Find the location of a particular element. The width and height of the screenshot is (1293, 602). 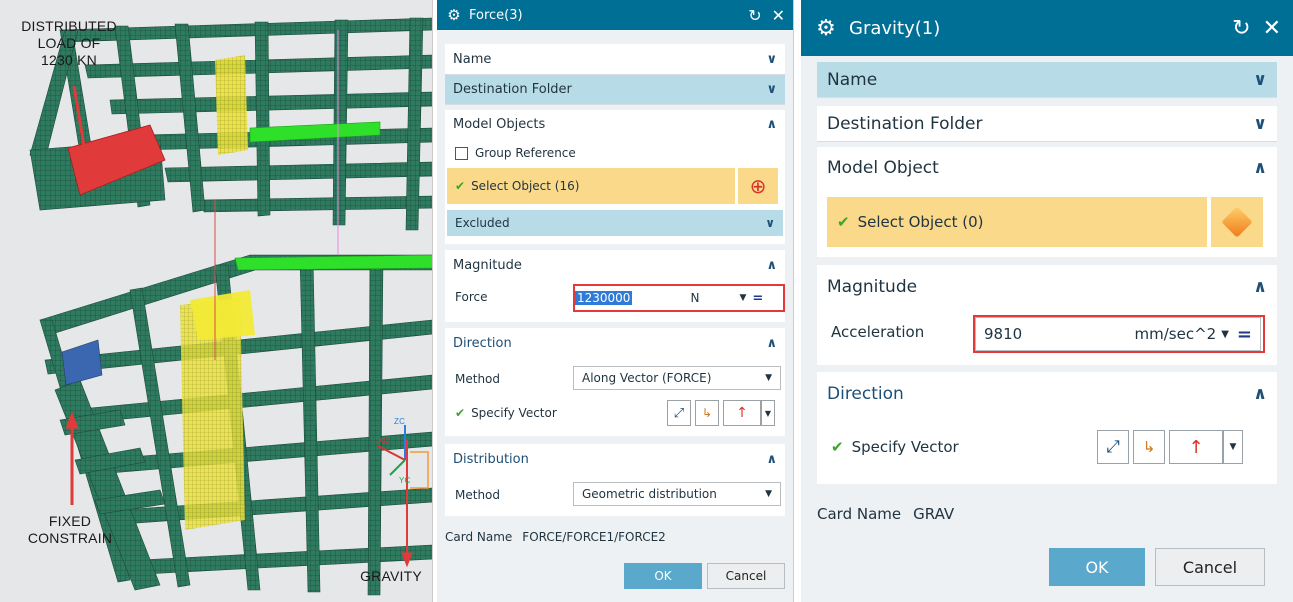

cube-button is located at coordinates (1237, 222).